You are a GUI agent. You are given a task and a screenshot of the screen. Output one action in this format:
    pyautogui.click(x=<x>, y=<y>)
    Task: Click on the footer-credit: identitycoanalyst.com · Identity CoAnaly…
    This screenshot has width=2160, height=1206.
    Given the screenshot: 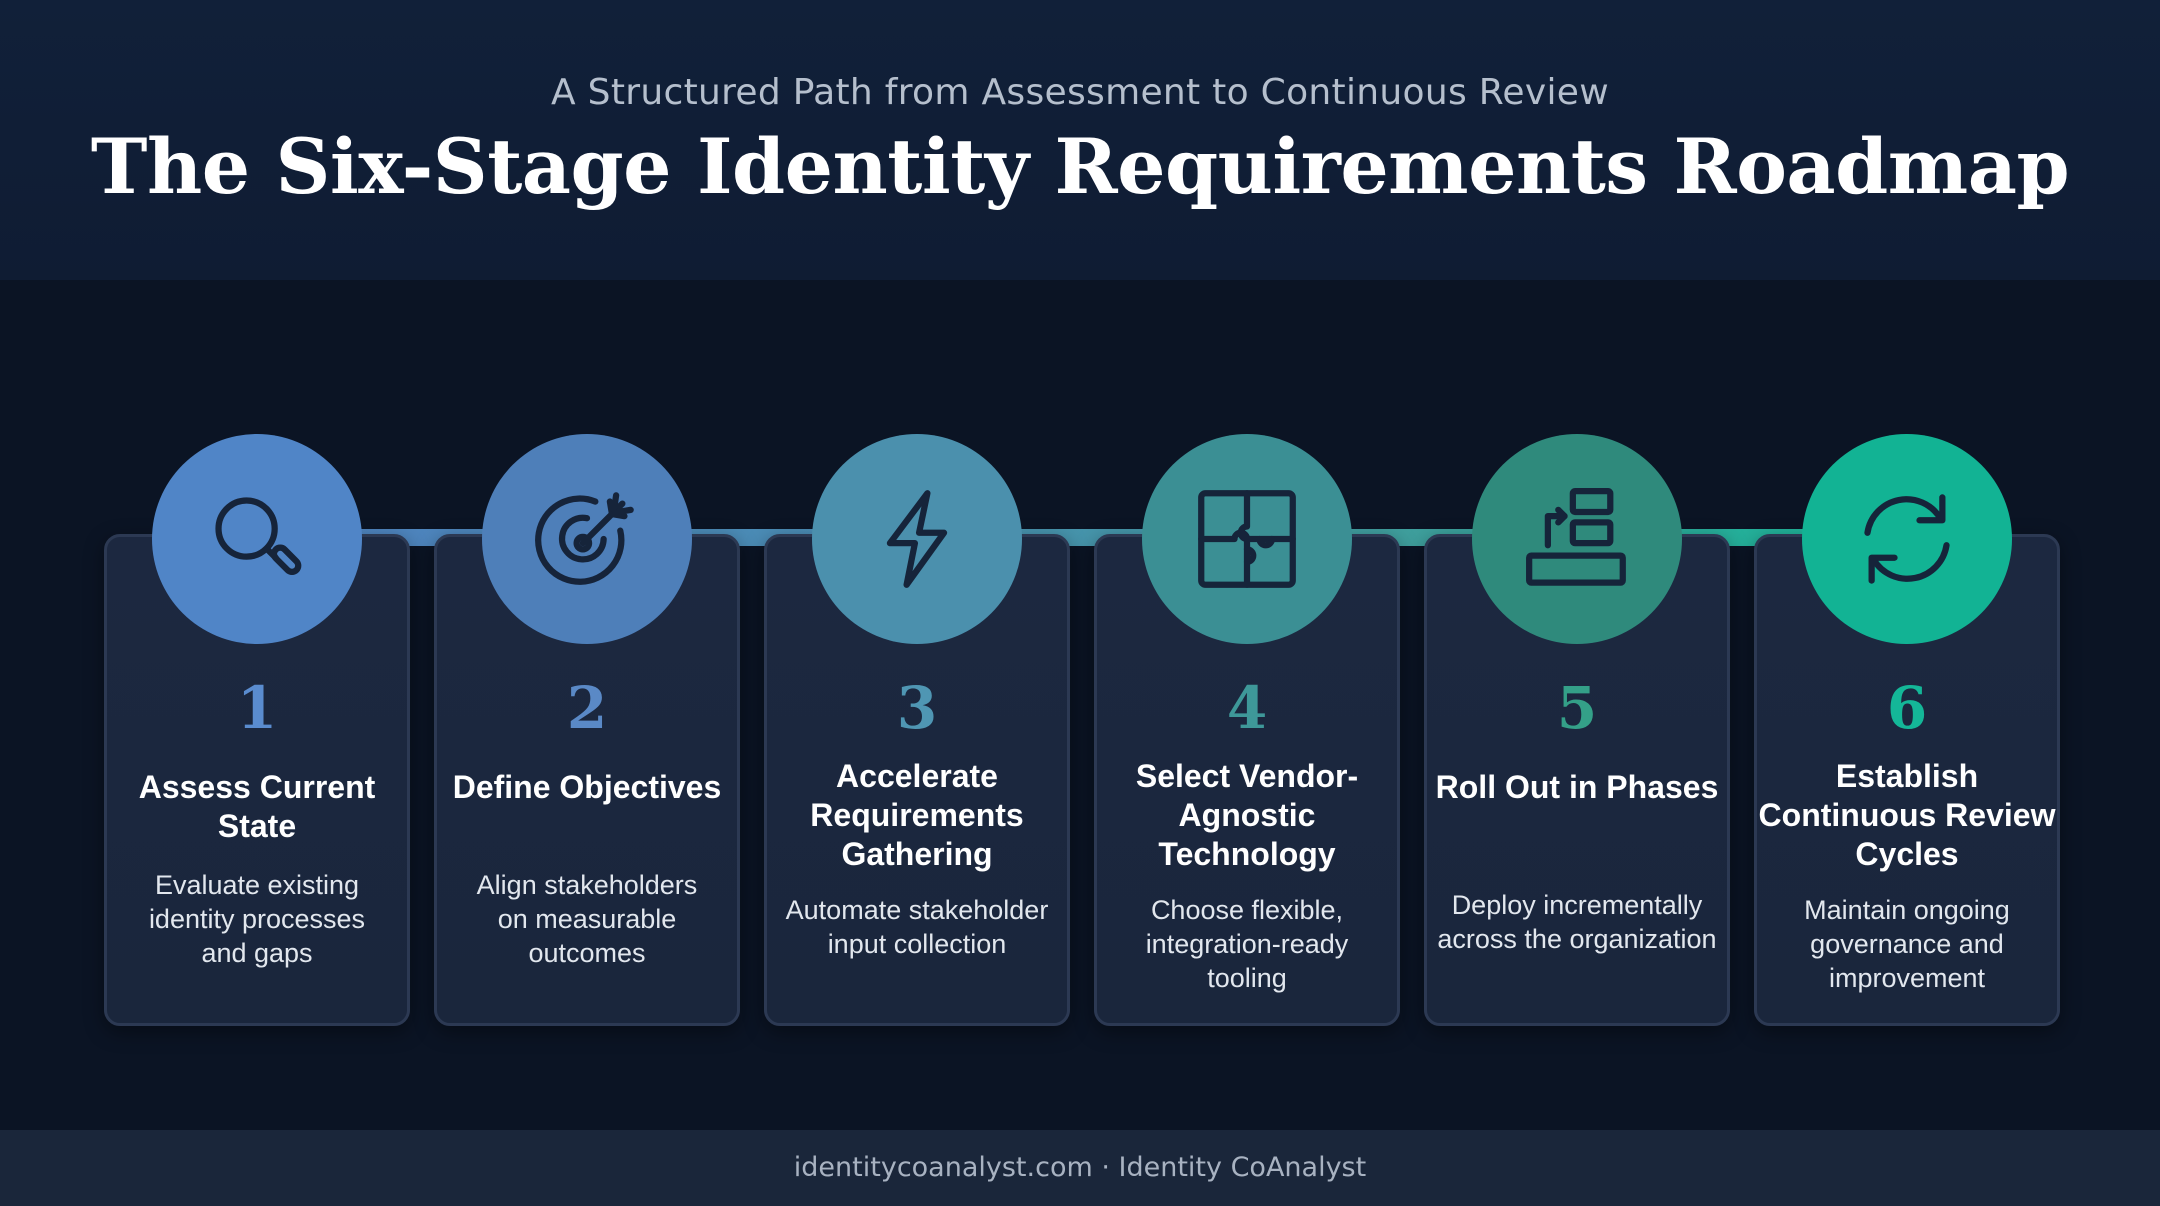 What is the action you would take?
    pyautogui.click(x=1080, y=1167)
    